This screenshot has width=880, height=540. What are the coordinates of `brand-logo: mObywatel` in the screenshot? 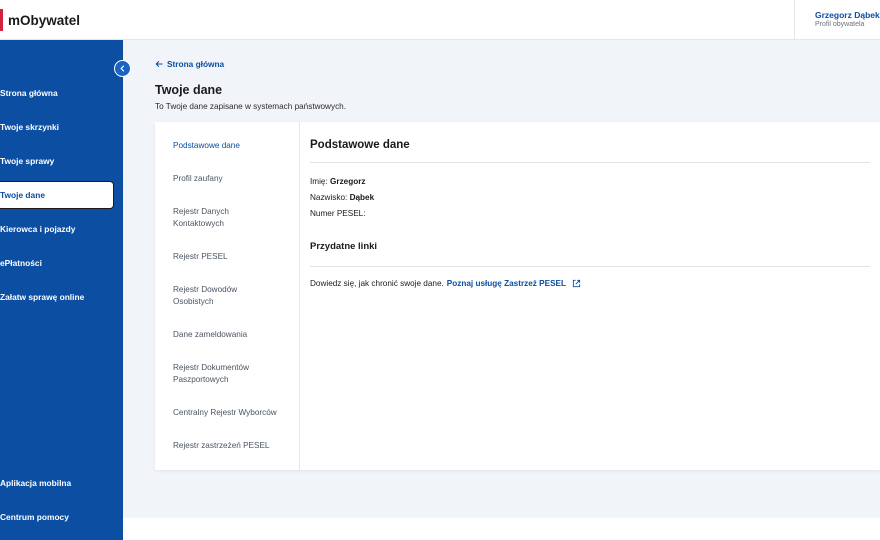 It's located at (40, 20).